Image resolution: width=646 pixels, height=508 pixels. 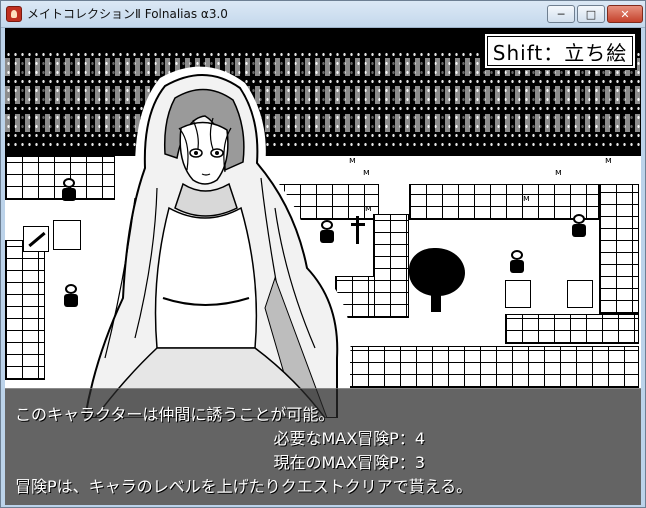 What do you see at coordinates (175, 414) in the screenshot?
I see `message-line: このキャラクターは仲間に誘うことが可能。` at bounding box center [175, 414].